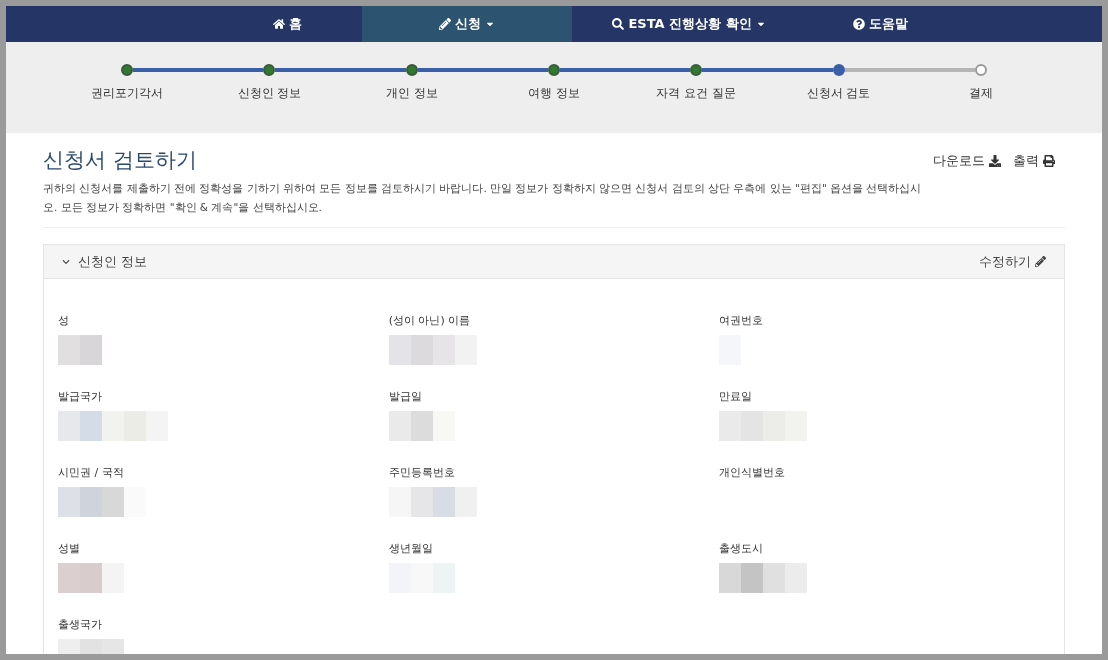  Describe the element at coordinates (113, 262) in the screenshot. I see `section-title: 신청인 정보` at that location.